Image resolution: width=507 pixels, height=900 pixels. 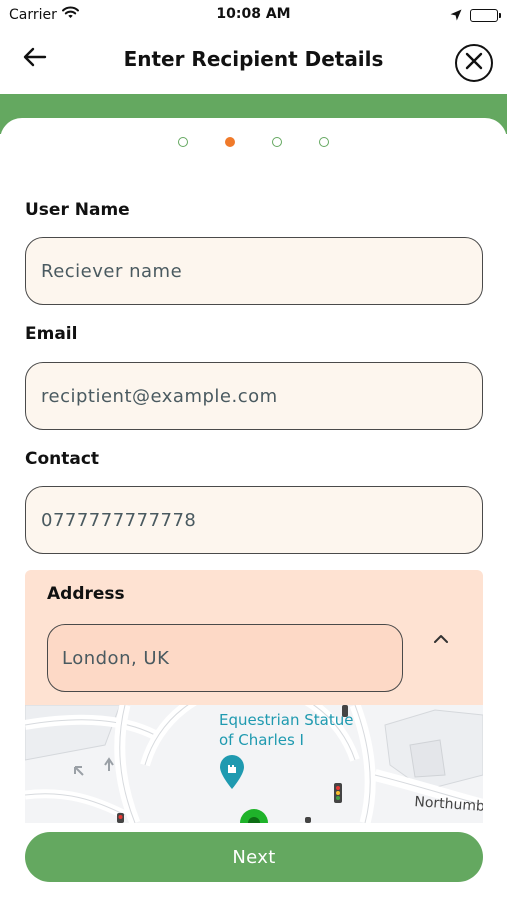 What do you see at coordinates (112, 271) in the screenshot?
I see `user-name-value: Reciever name` at bounding box center [112, 271].